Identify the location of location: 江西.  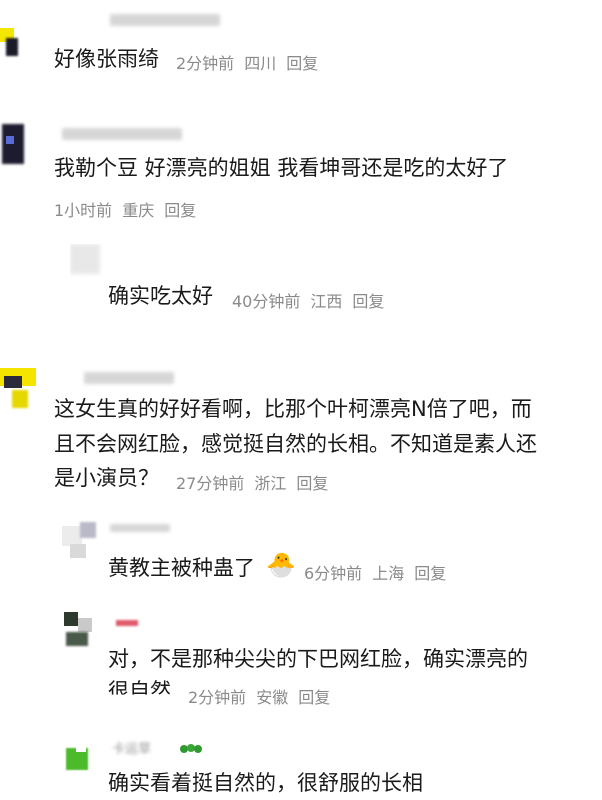
(326, 301).